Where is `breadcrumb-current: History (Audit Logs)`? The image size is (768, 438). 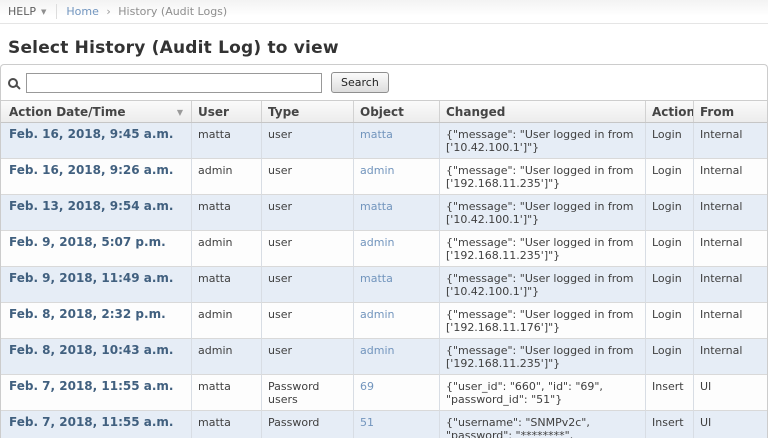
breadcrumb-current: History (Audit Logs) is located at coordinates (173, 11).